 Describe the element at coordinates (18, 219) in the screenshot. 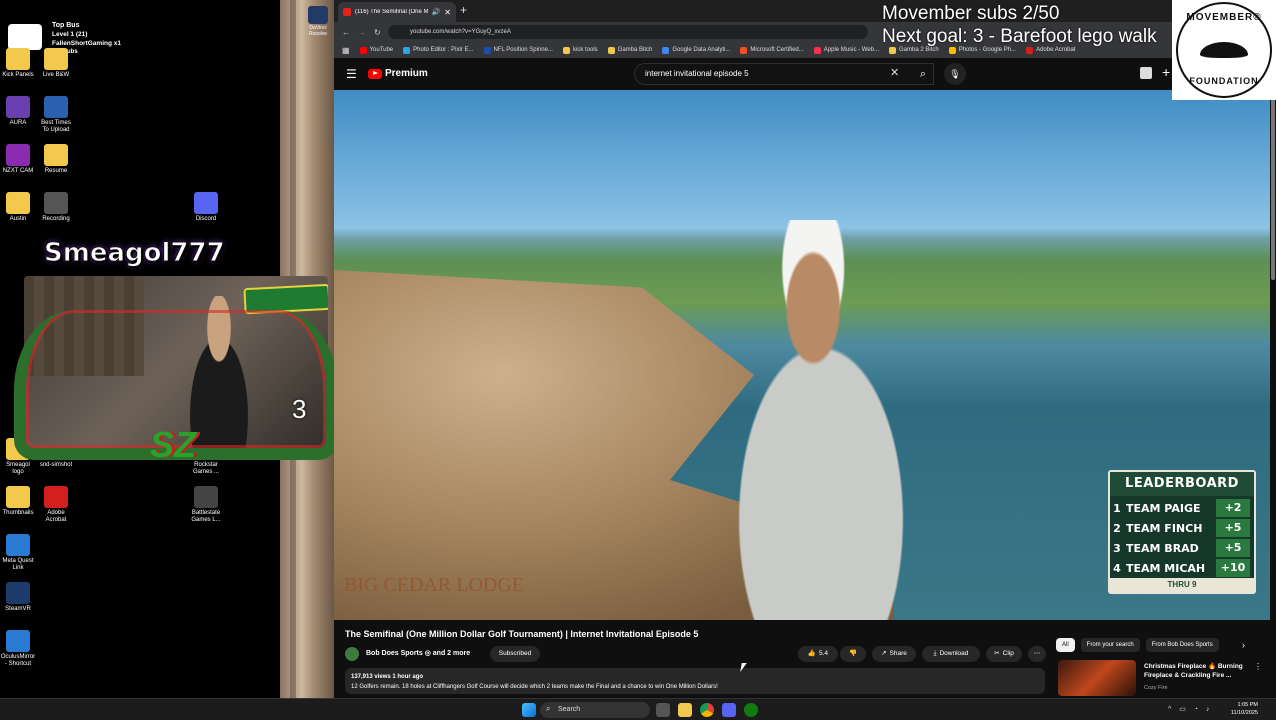

I see `desktop-icon-label: Austin` at that location.